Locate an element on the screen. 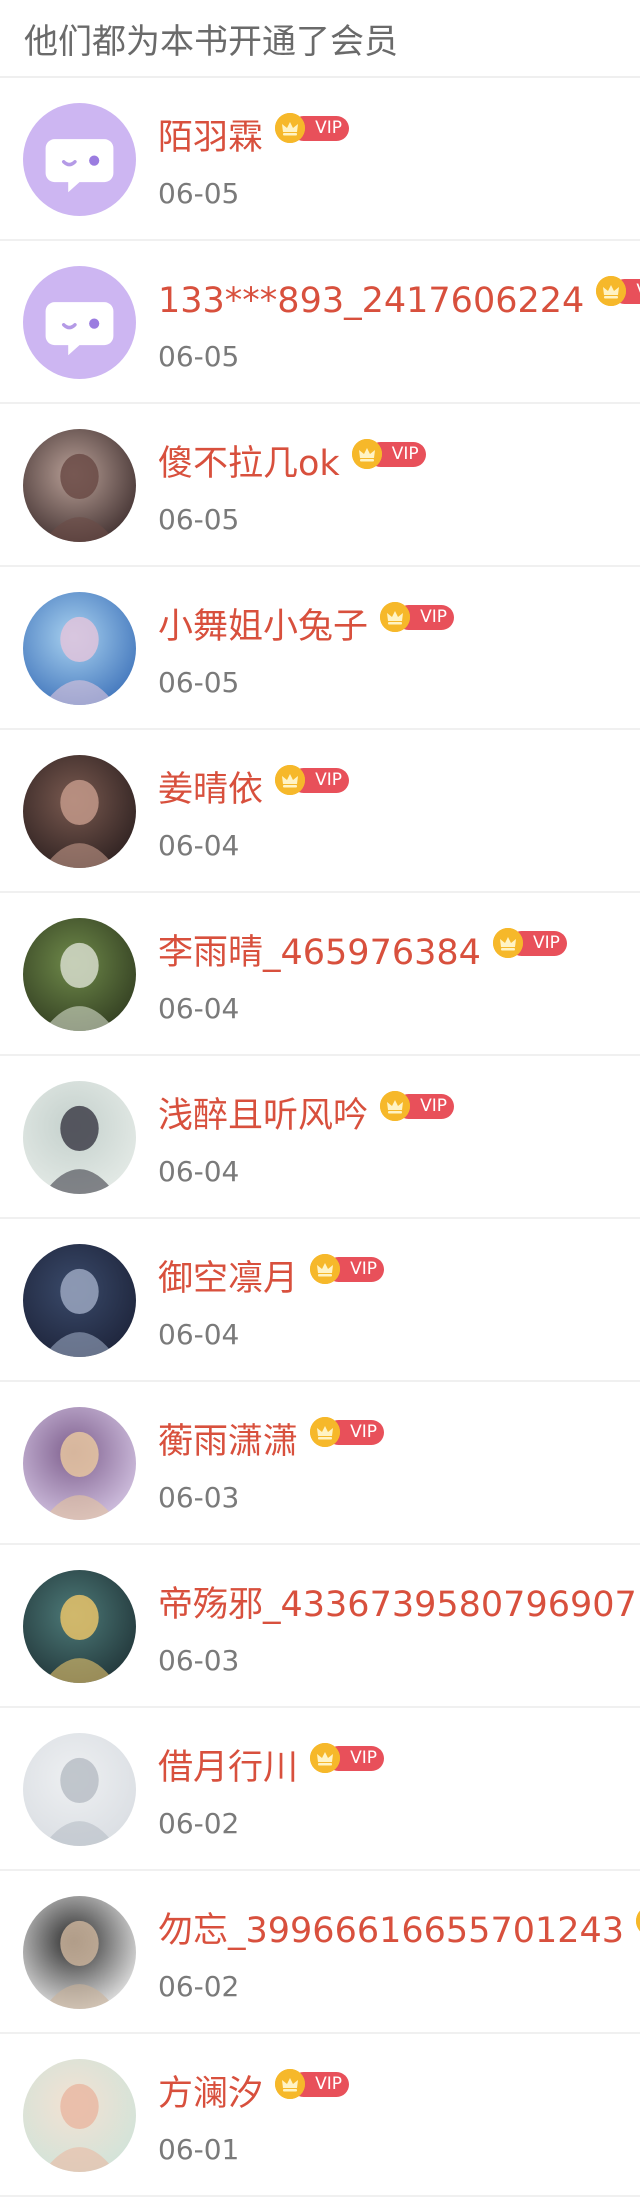  member-name: 李雨晴_465976384 is located at coordinates (319, 953).